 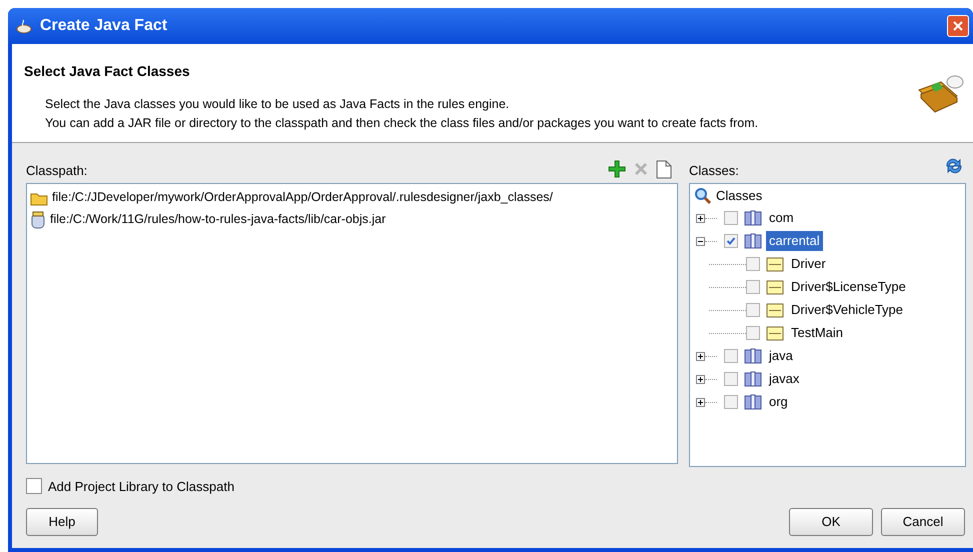 What do you see at coordinates (784, 379) in the screenshot?
I see `tree-item: javax` at bounding box center [784, 379].